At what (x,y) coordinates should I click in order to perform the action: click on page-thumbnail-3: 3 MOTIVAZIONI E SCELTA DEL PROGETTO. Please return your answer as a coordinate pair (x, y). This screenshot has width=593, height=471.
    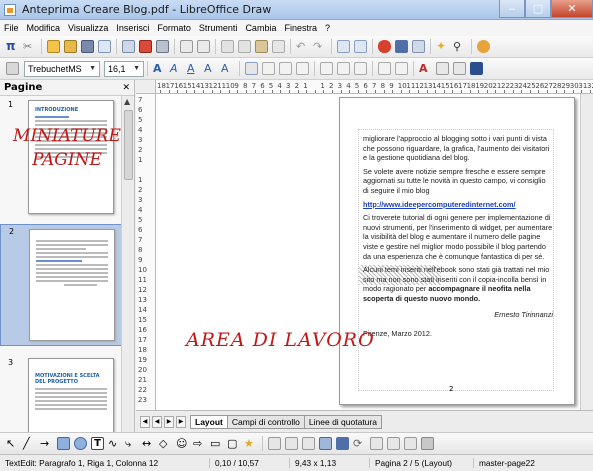
    Looking at the image, I should click on (61, 394).